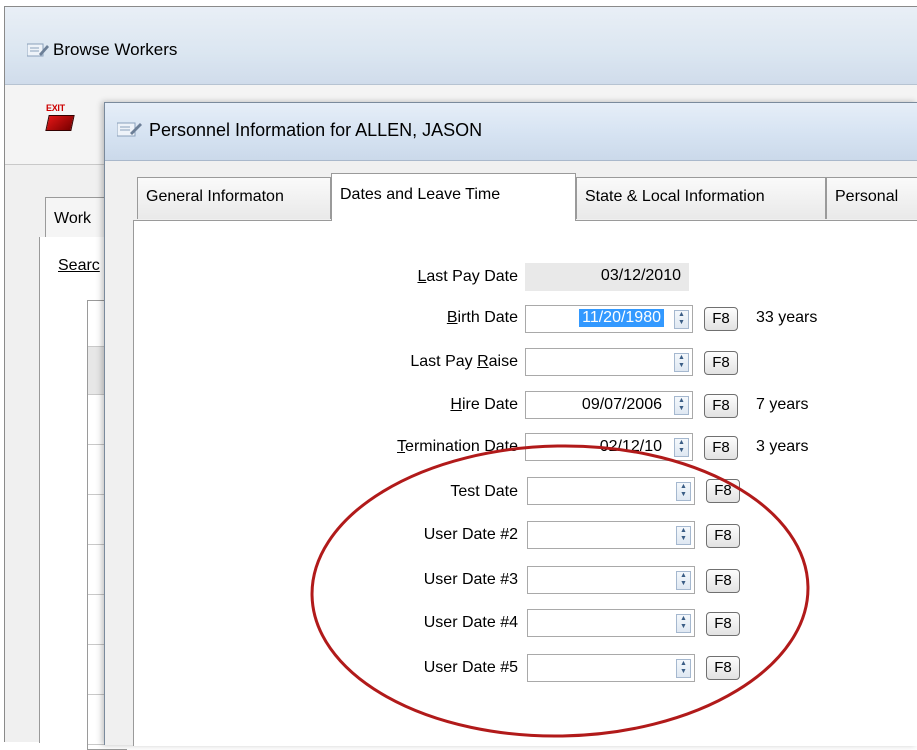 The width and height of the screenshot is (917, 750). Describe the element at coordinates (461, 46) in the screenshot. I see `browse-workers-titlebar: Browse Workers` at that location.